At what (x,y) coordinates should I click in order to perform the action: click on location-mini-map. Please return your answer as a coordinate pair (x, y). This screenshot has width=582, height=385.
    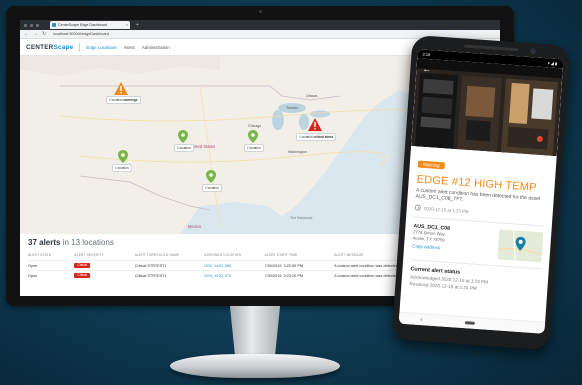
    Looking at the image, I should click on (520, 246).